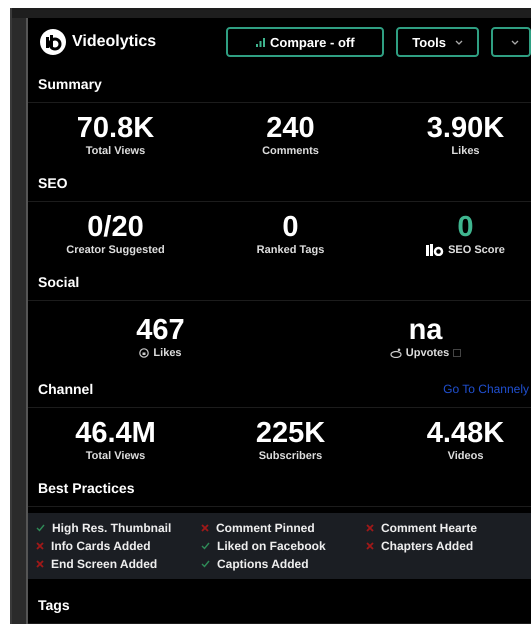 The width and height of the screenshot is (531, 624). Describe the element at coordinates (160, 330) in the screenshot. I see `stat-value: 467` at that location.